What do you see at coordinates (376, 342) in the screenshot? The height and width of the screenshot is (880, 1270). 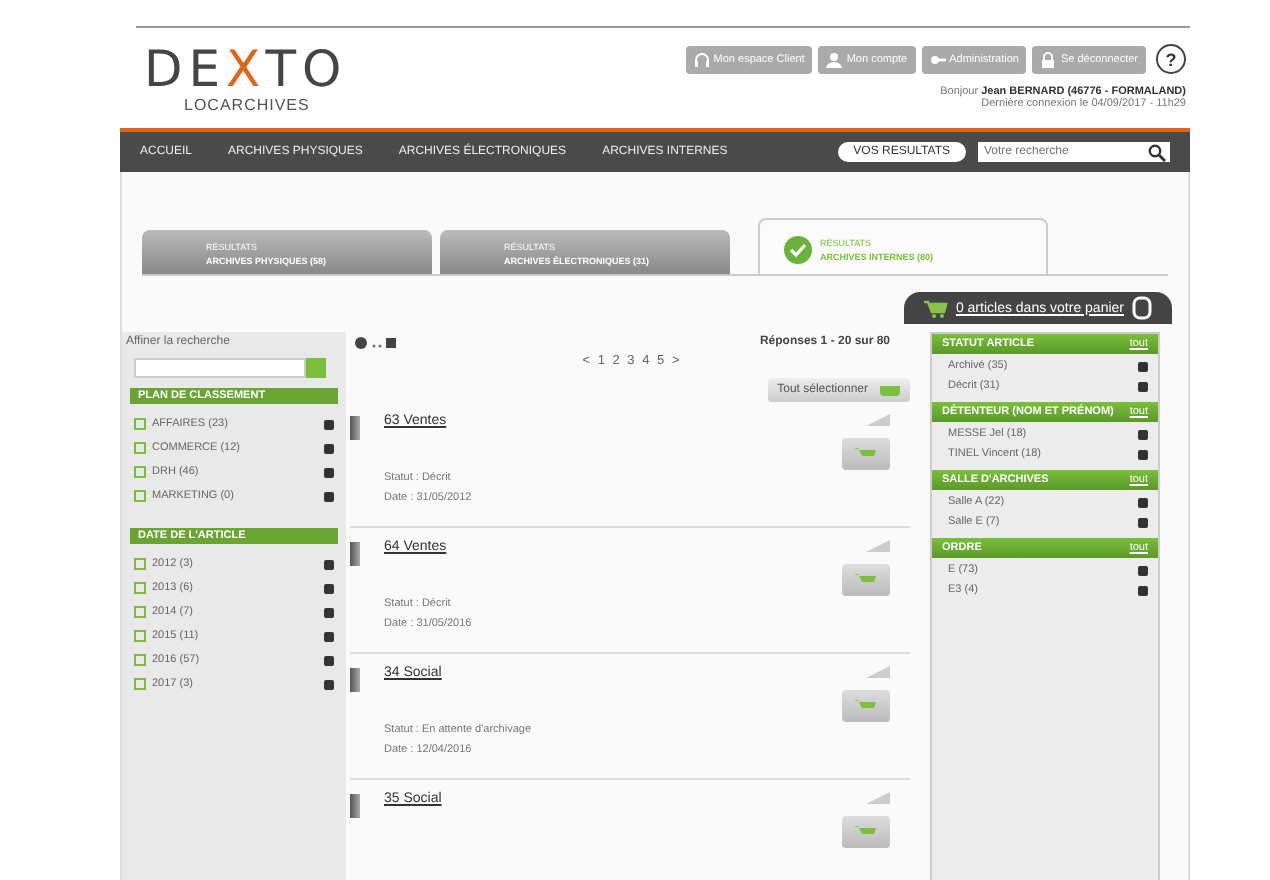 I see `toolbar-icons-drawing` at bounding box center [376, 342].